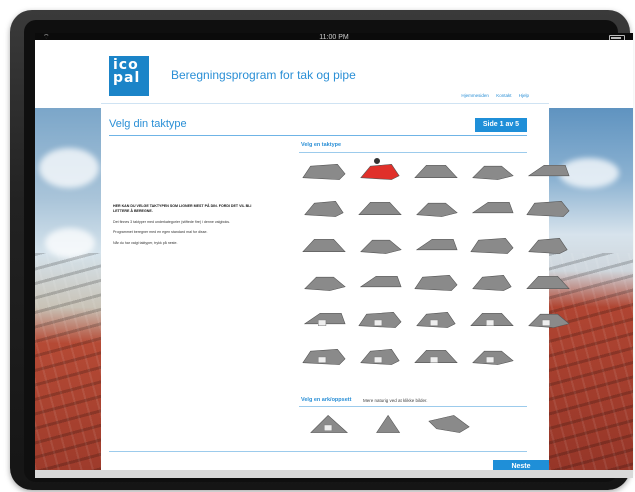 Image resolution: width=635 pixels, height=492 pixels. Describe the element at coordinates (334, 474) in the screenshot. I see `tablet-bottom-bezel` at that location.